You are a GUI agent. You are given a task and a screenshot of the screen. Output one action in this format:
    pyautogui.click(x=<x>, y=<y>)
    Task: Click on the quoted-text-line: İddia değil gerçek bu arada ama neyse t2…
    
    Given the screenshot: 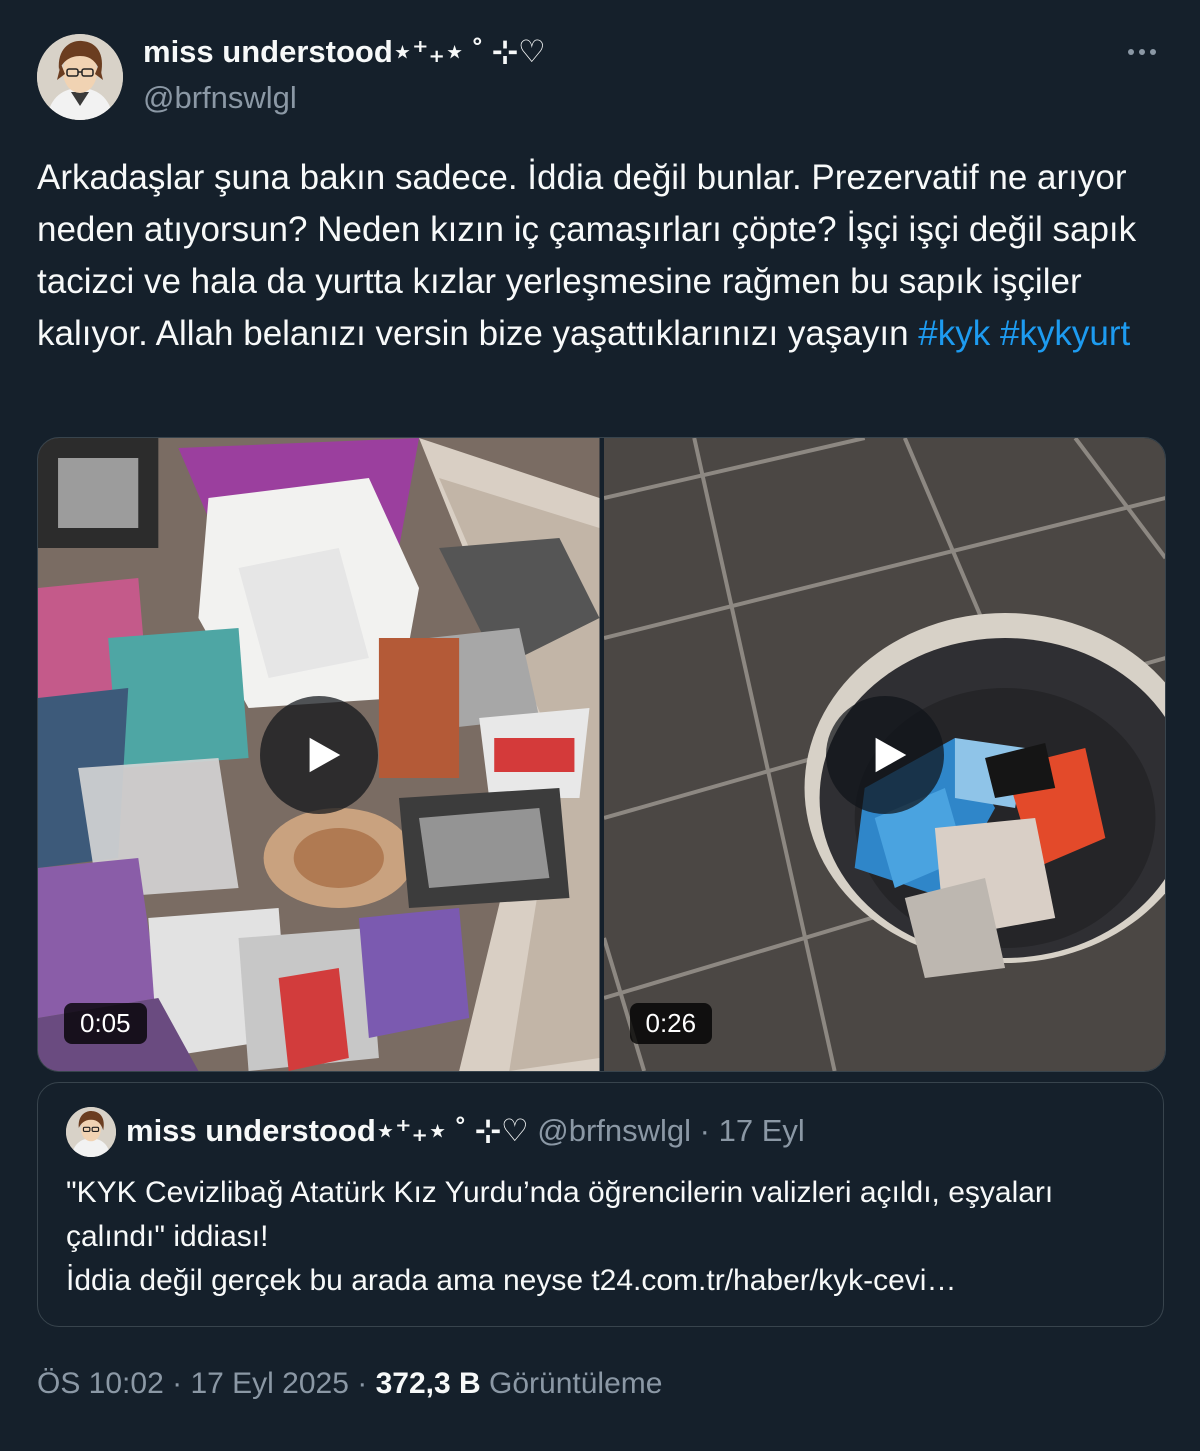 What is the action you would take?
    pyautogui.click(x=511, y=1280)
    